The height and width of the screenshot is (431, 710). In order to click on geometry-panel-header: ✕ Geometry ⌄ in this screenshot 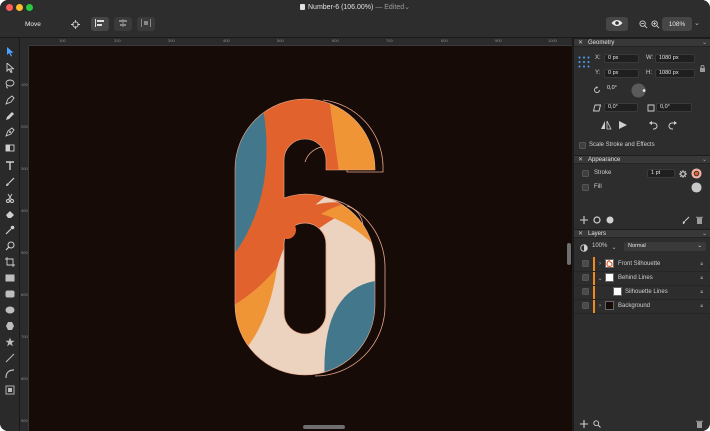, I will do `click(642, 42)`.